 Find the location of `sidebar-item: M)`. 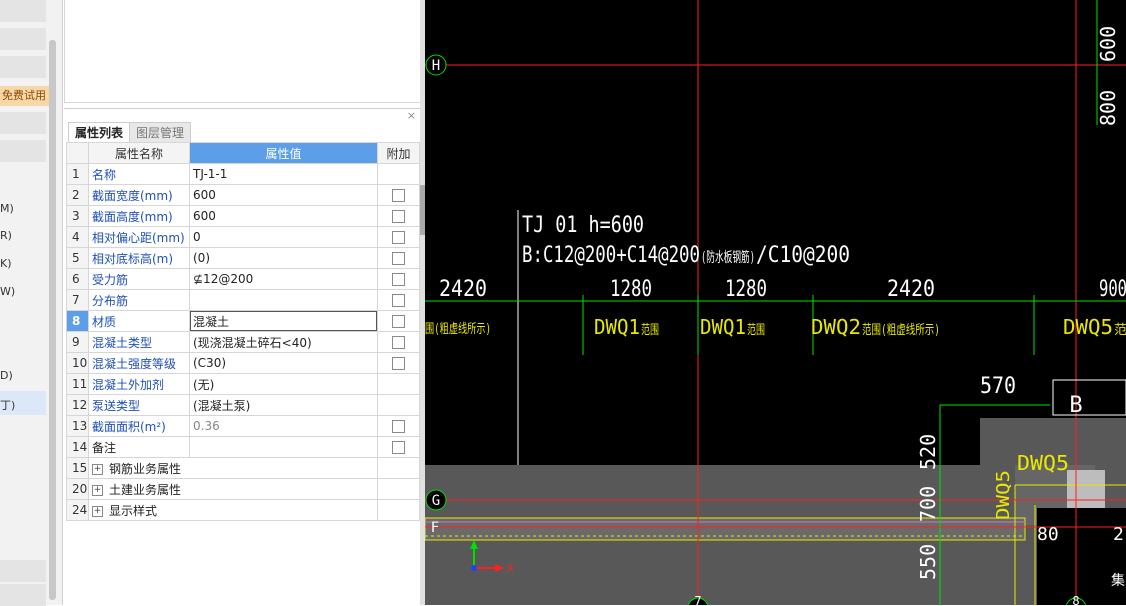

sidebar-item: M) is located at coordinates (7, 208).